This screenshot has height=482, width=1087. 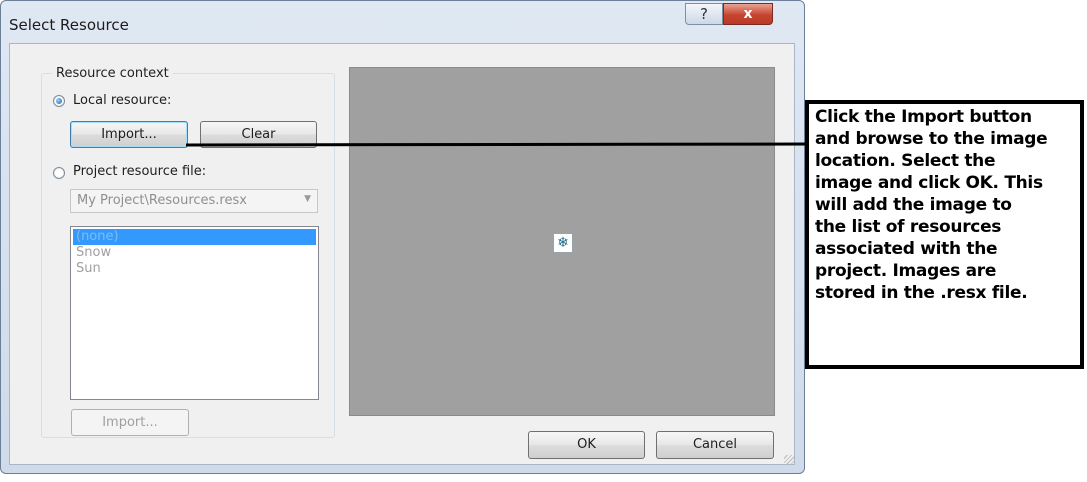 What do you see at coordinates (923, 117) in the screenshot?
I see `annotation-line: Click the Import button` at bounding box center [923, 117].